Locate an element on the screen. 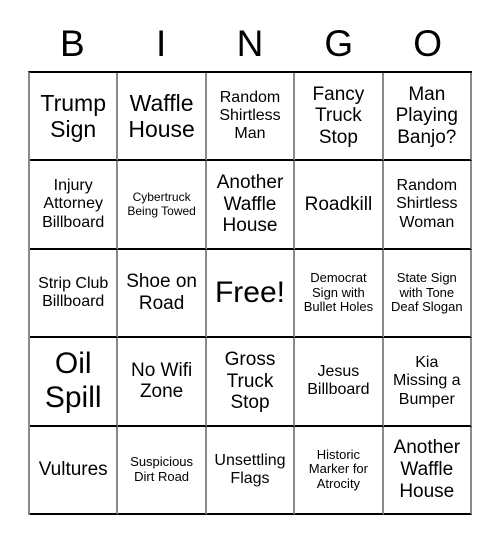 Image resolution: width=500 pixels, height=544 pixels. bingo-cell-label: Gross Truck Stop is located at coordinates (250, 381).